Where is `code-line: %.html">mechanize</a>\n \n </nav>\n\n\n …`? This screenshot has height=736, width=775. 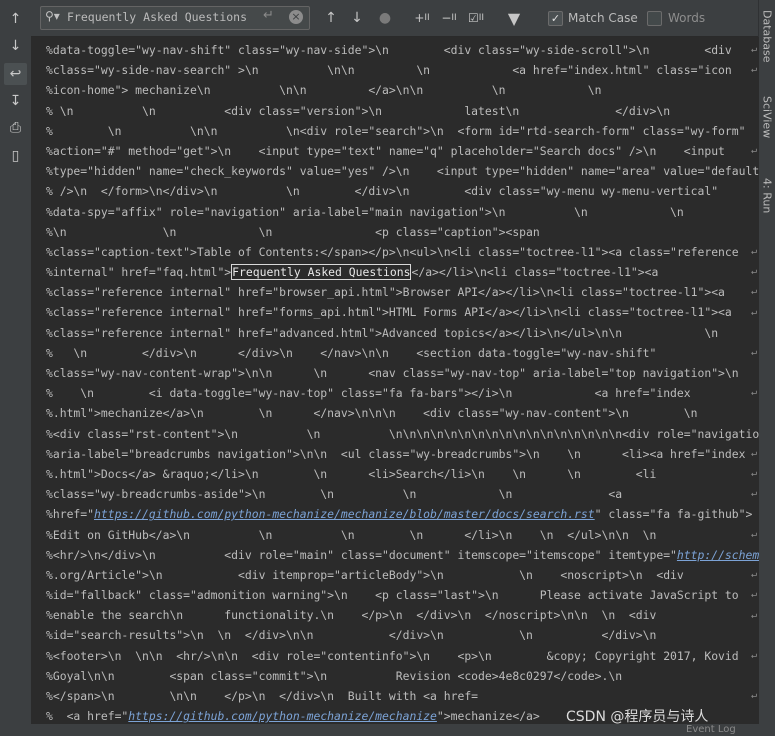
code-line: %.html">mechanize</a>\n \n </nav>\n\n\n … is located at coordinates (372, 413).